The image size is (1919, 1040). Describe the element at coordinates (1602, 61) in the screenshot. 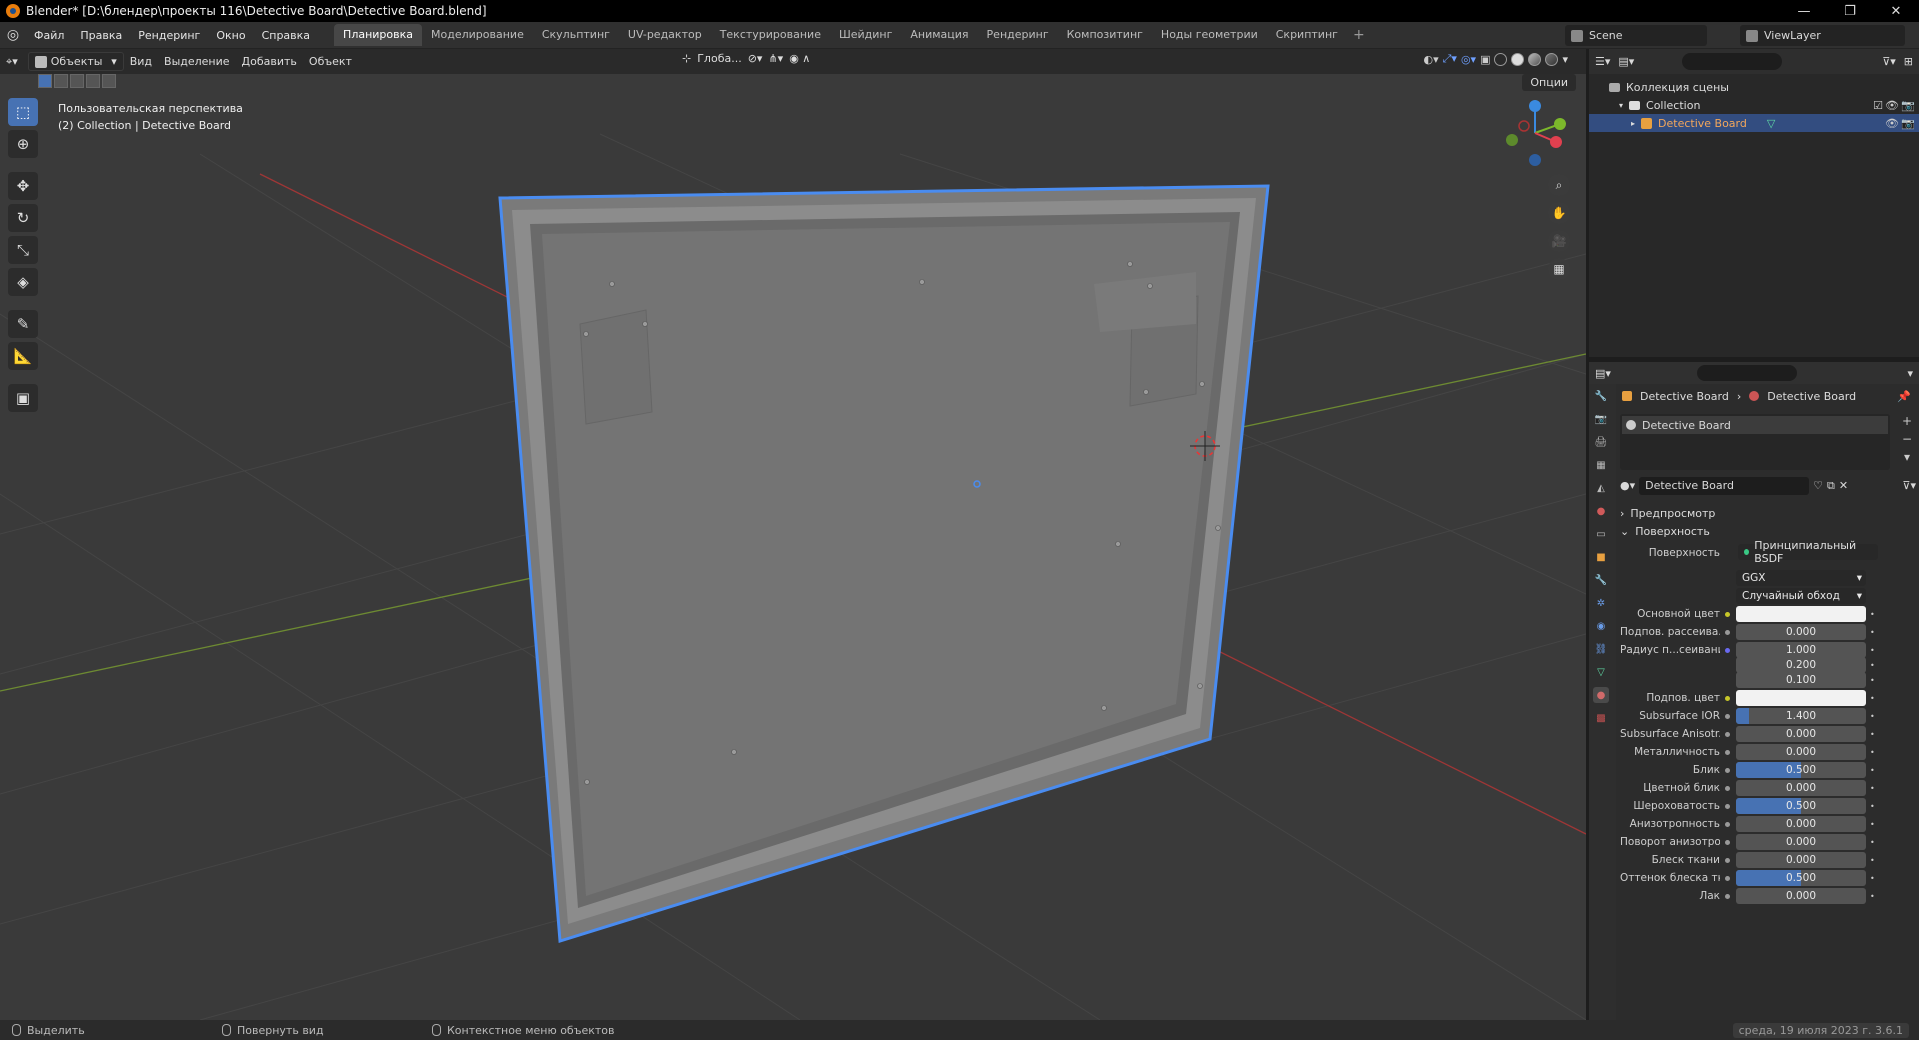

I see `editor-type-icon: ☰▾` at that location.